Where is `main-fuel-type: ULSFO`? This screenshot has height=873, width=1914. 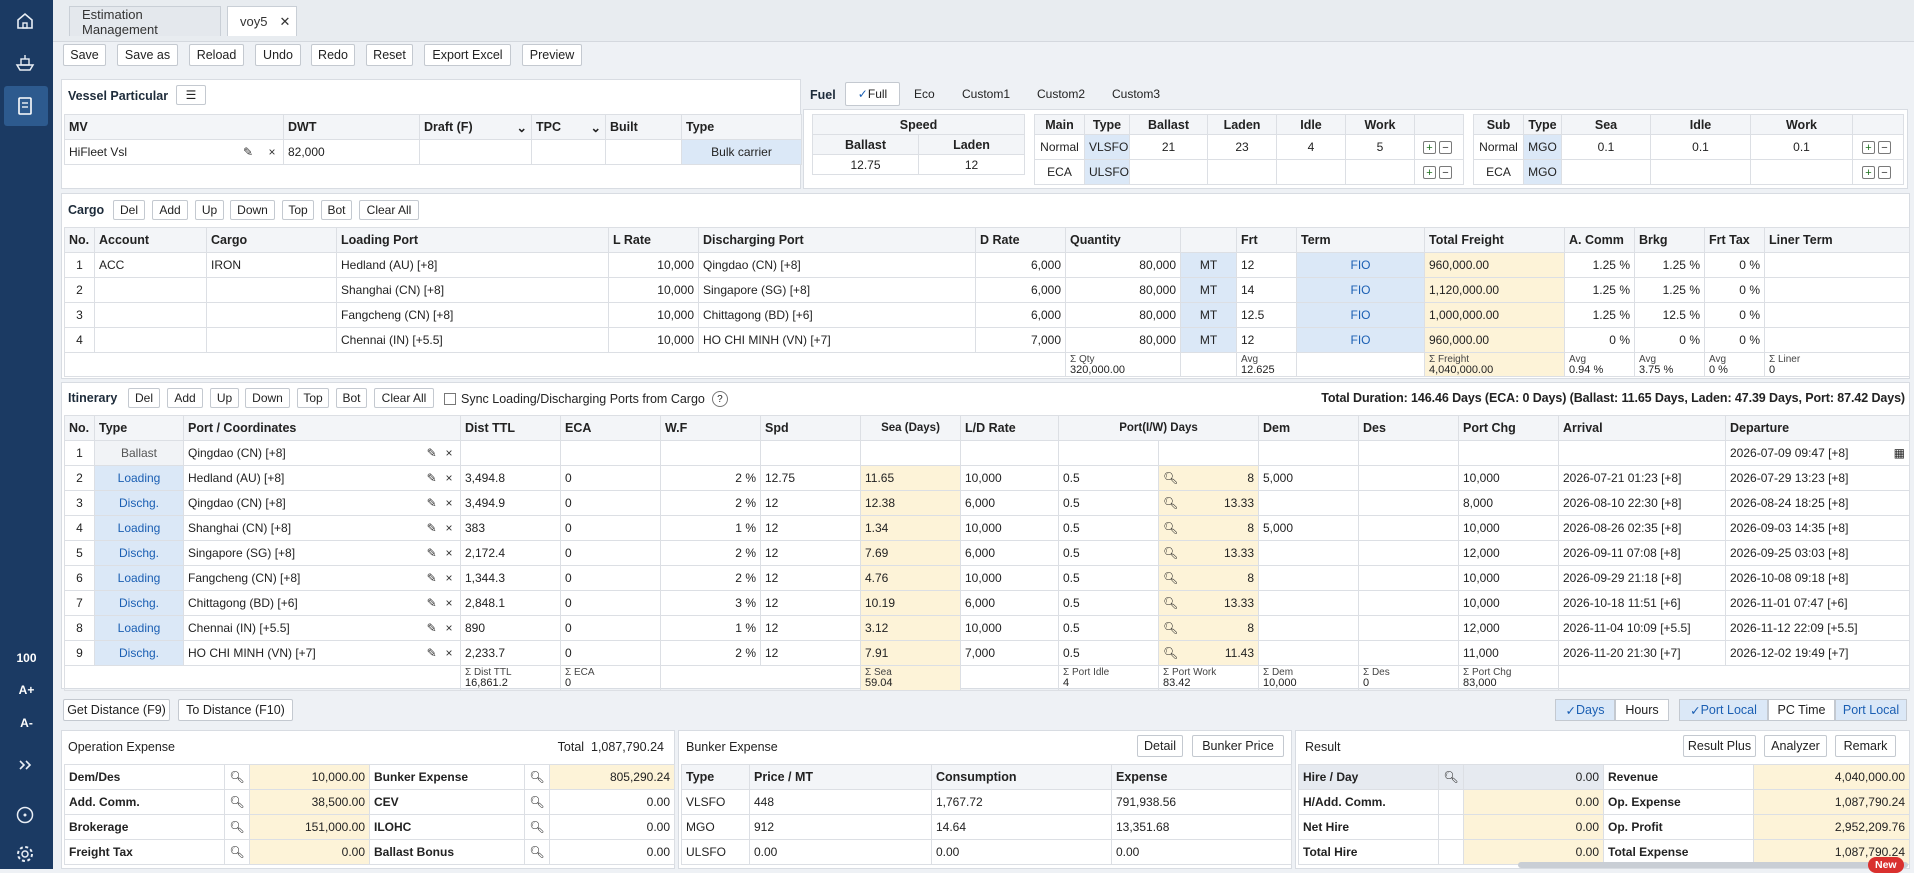
main-fuel-type: ULSFO is located at coordinates (1107, 172).